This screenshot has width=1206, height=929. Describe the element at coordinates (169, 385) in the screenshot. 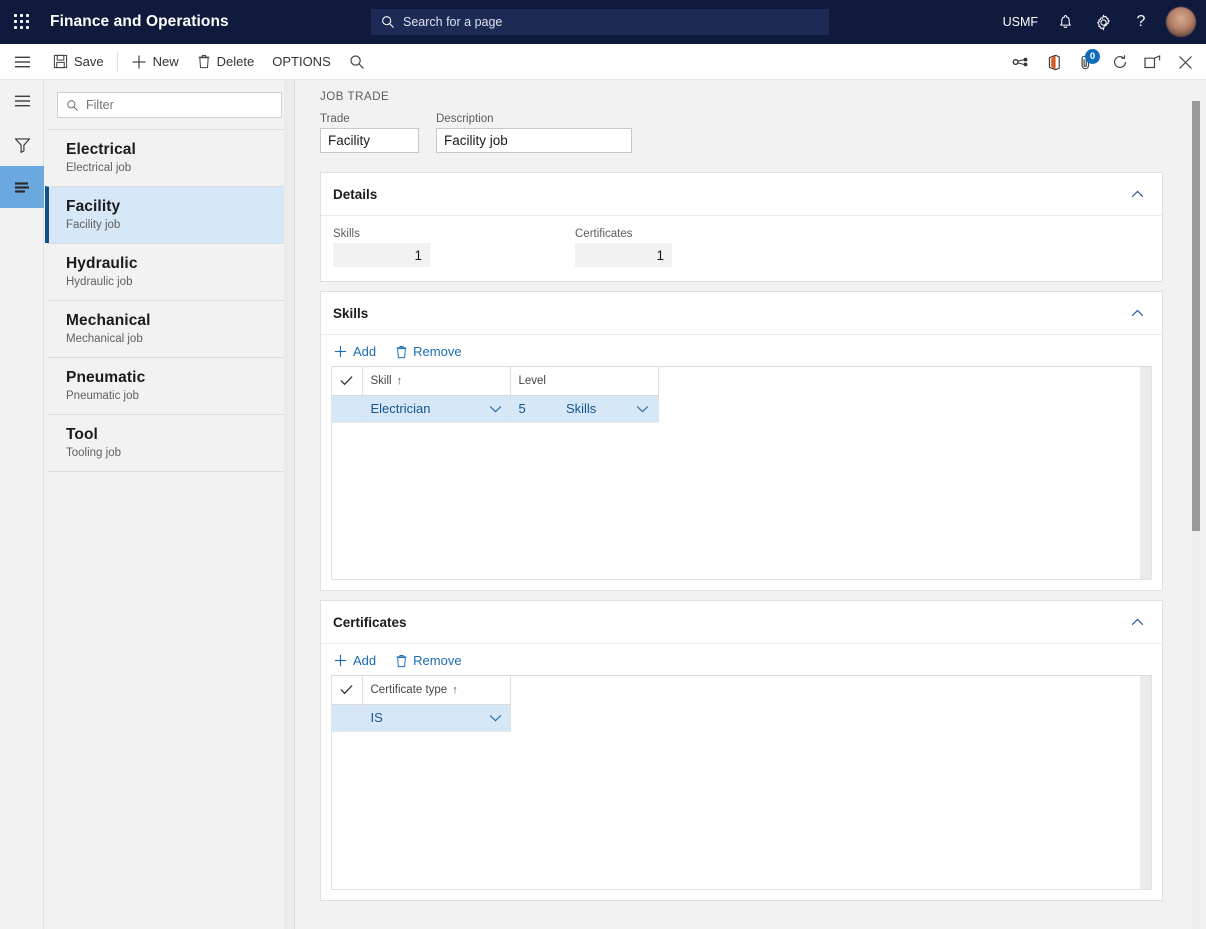

I see `list-item-pneumatic: Pneumatic Pneumatic job` at that location.